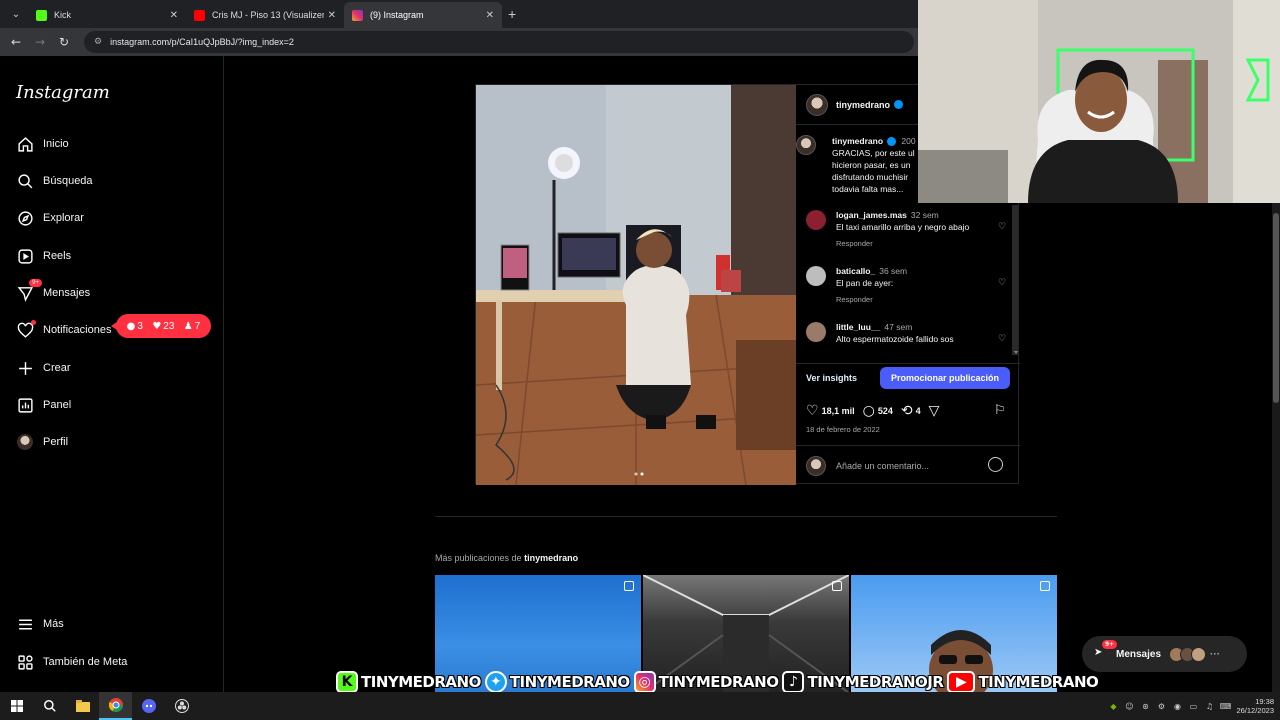 This screenshot has height=720, width=1280. I want to click on like-count: ♥ 23, so click(163, 326).